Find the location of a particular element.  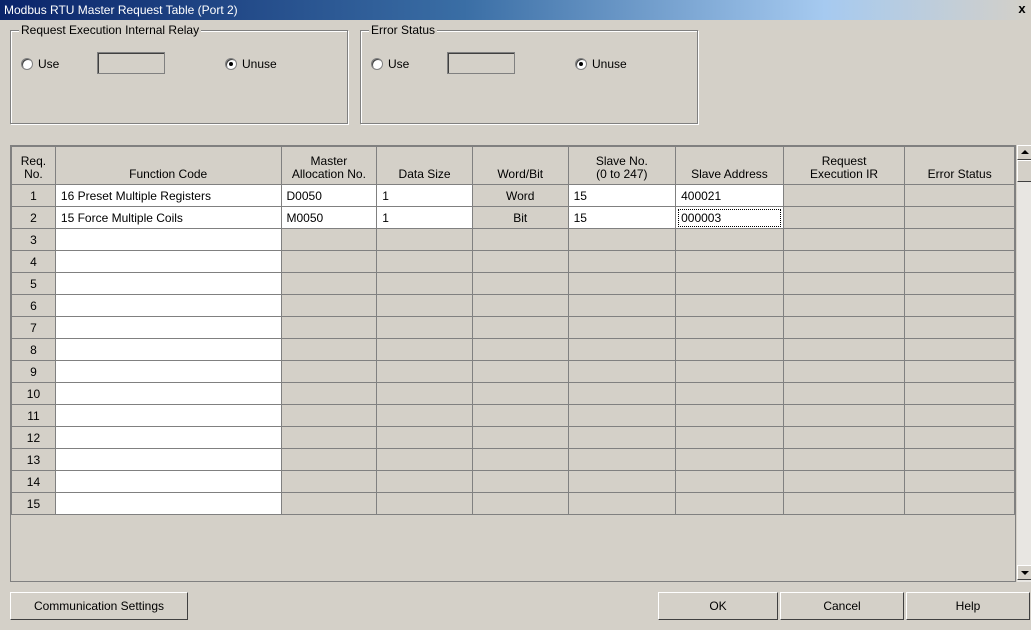

error-status-use-radio: Use is located at coordinates (390, 64).